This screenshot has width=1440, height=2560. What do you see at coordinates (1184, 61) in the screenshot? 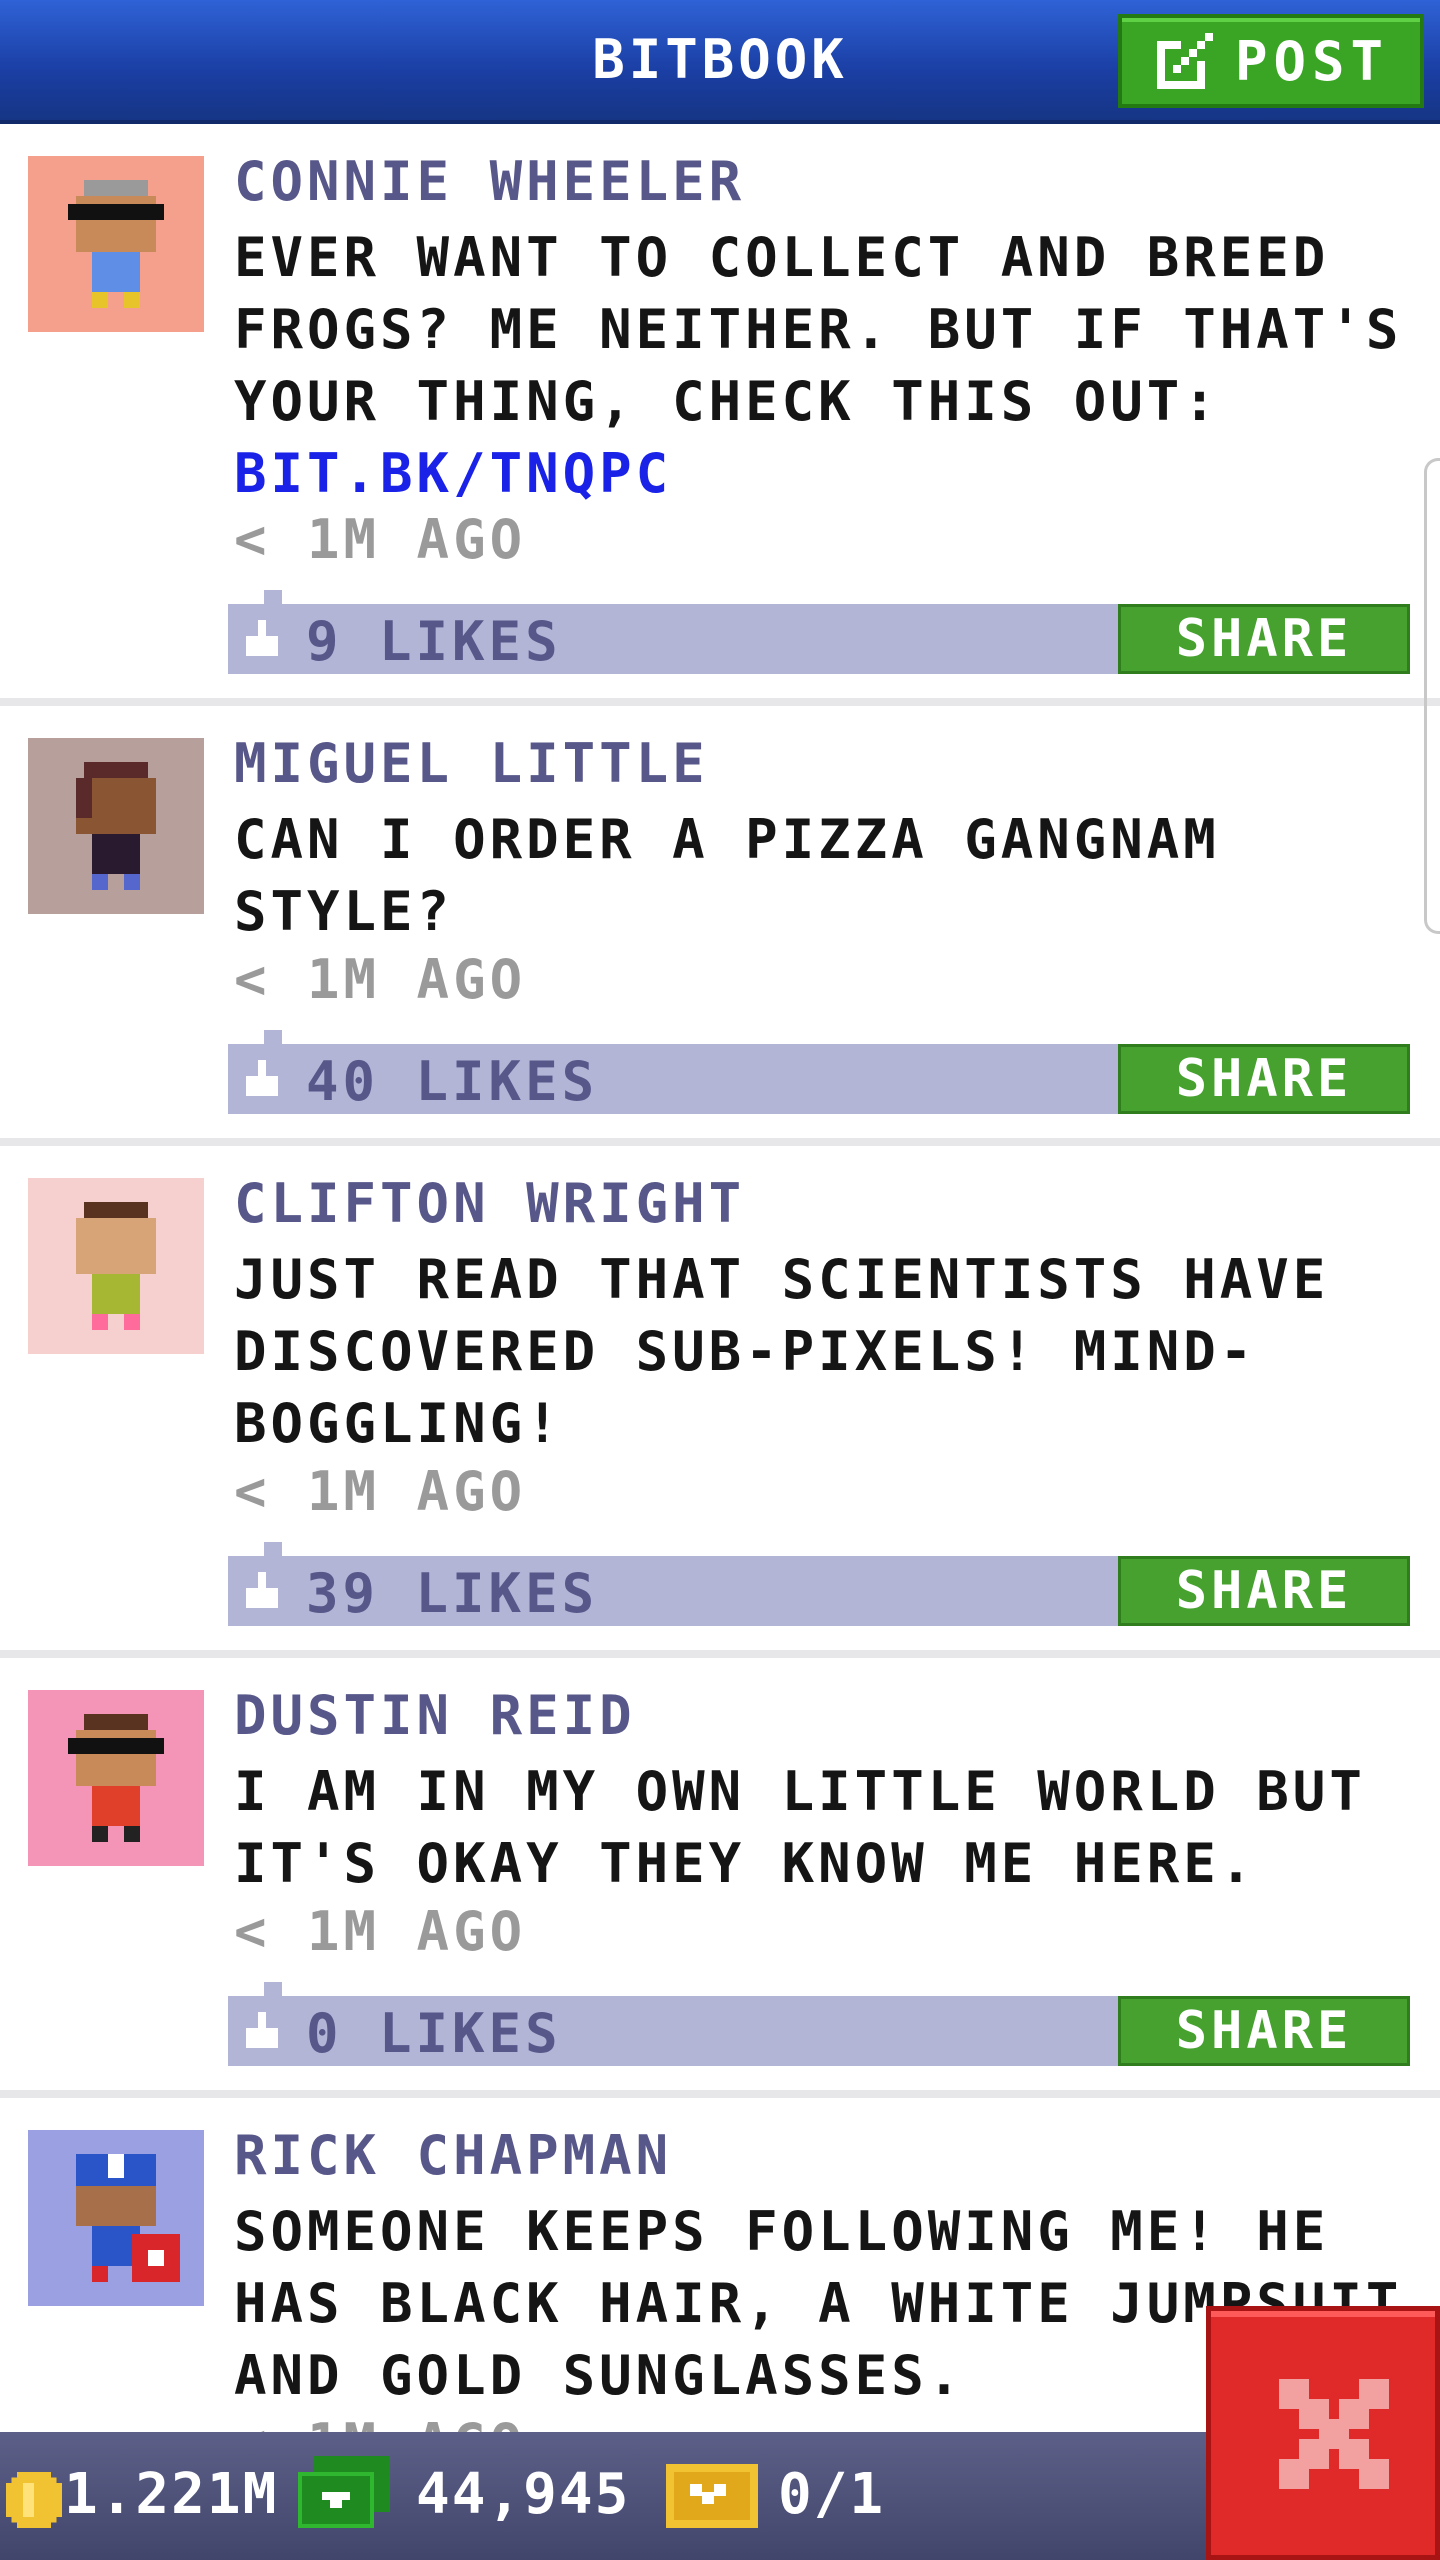
I see `compose-icon` at bounding box center [1184, 61].